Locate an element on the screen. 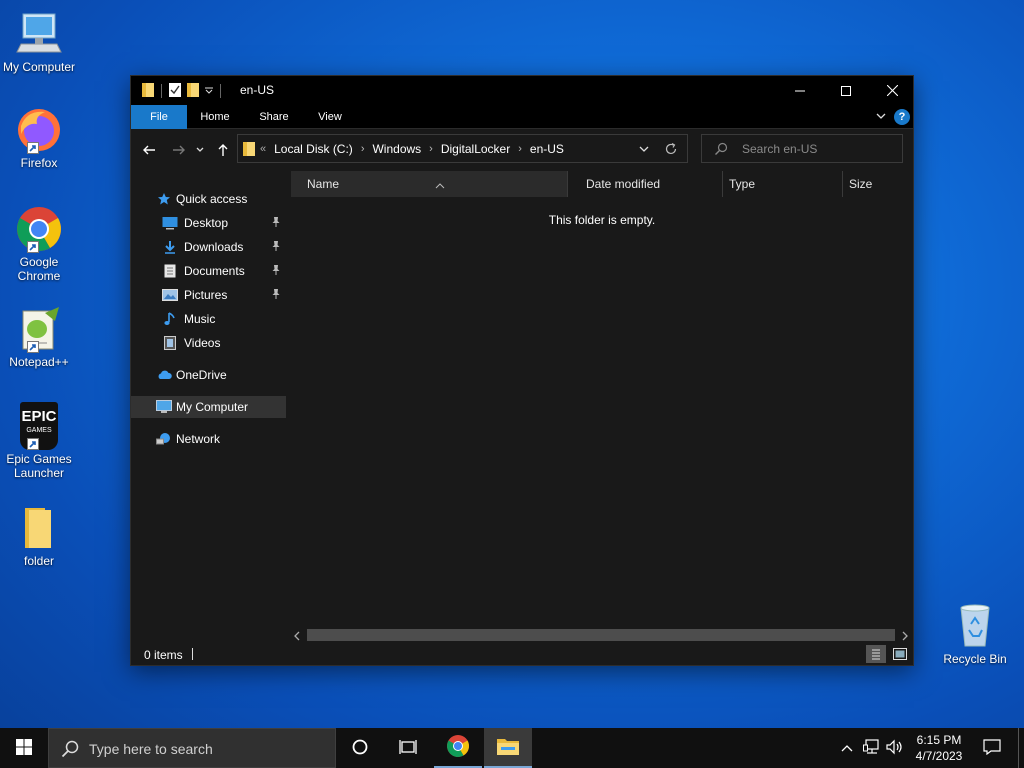 The height and width of the screenshot is (768, 1024). minimize-button is located at coordinates (800, 90).